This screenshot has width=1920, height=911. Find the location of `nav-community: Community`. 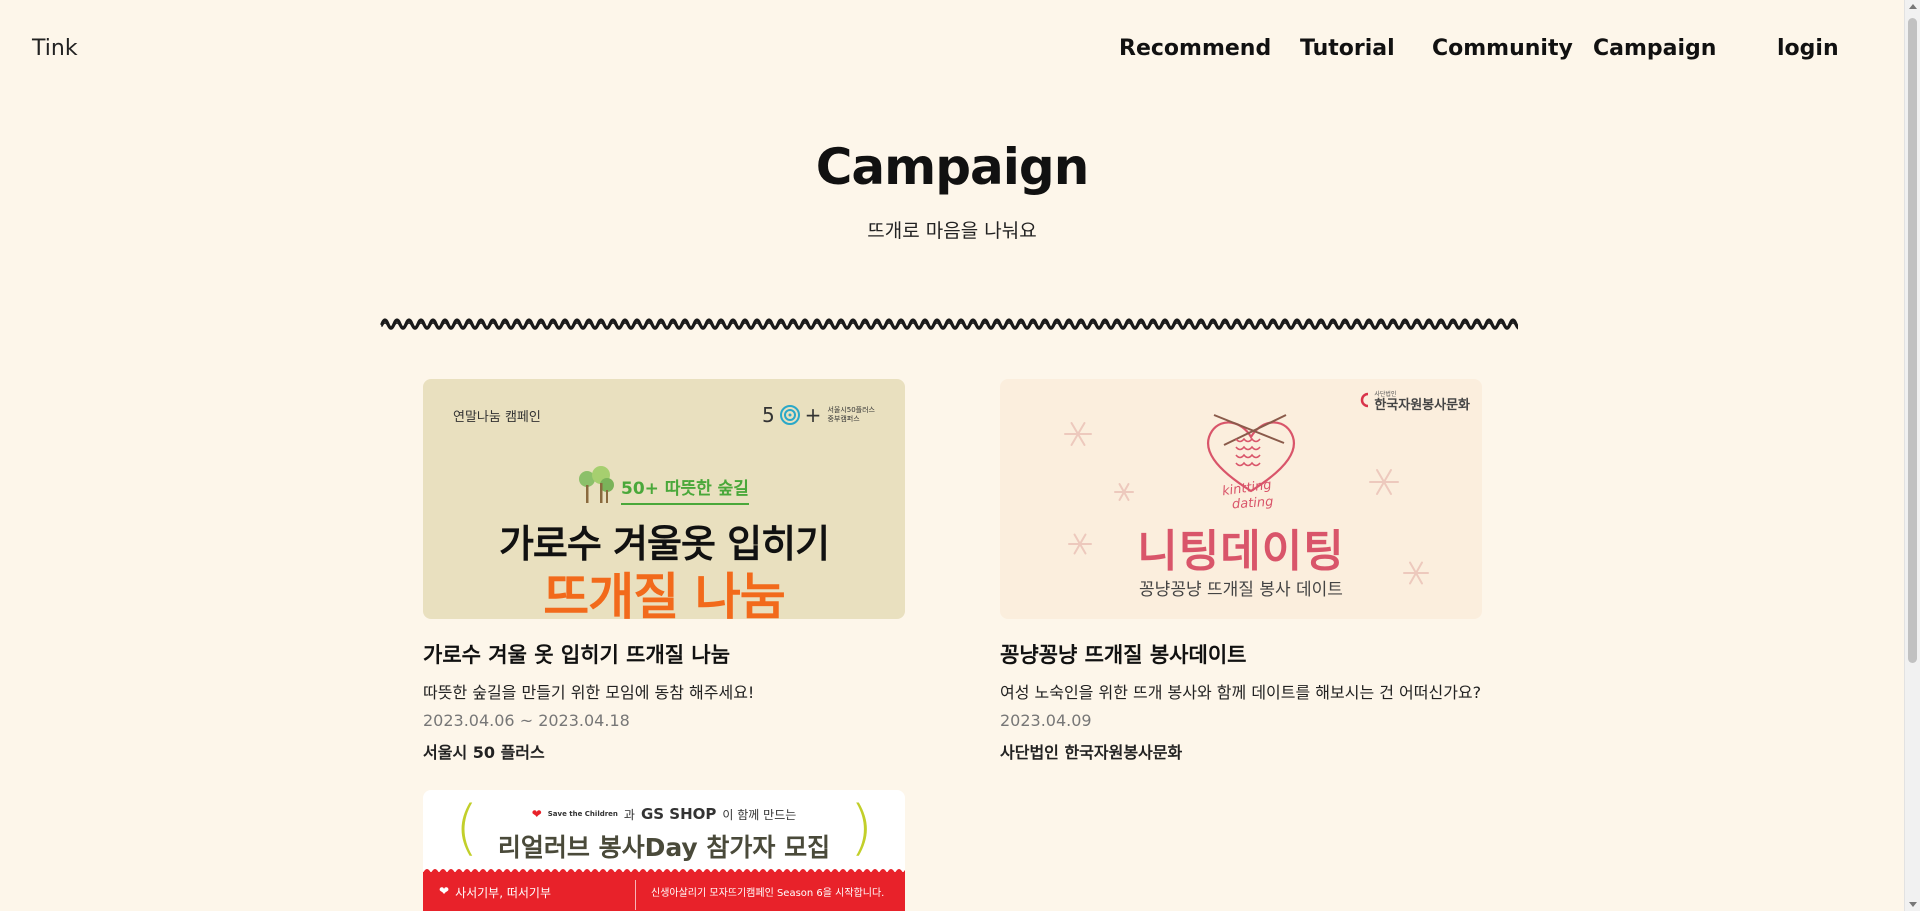

nav-community: Community is located at coordinates (1502, 48).